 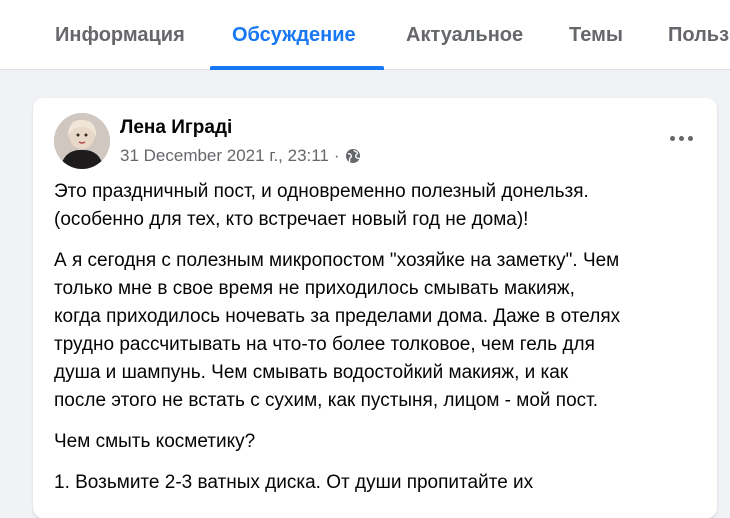 I want to click on tab-members: Польз, so click(x=698, y=35).